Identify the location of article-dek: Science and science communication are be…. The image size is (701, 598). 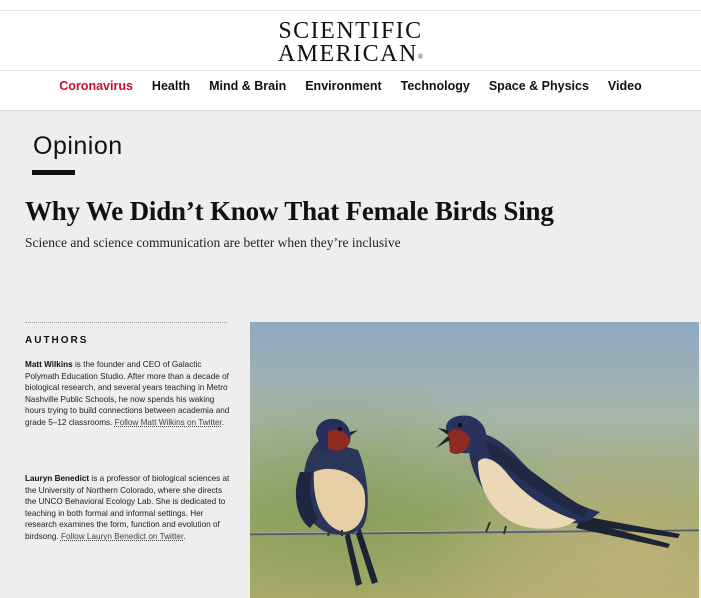
(213, 242).